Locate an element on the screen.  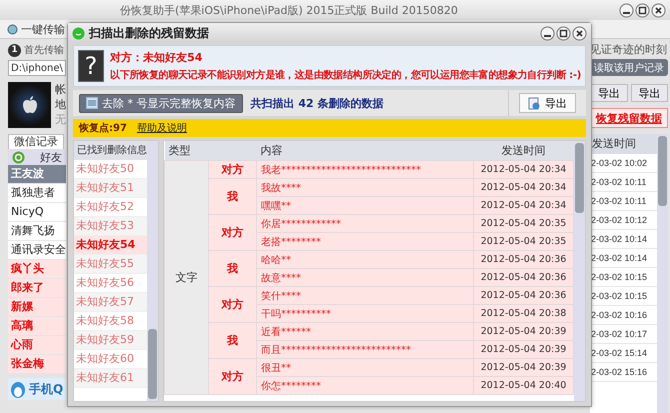
message-cell: 干吗********** is located at coordinates (365, 313).